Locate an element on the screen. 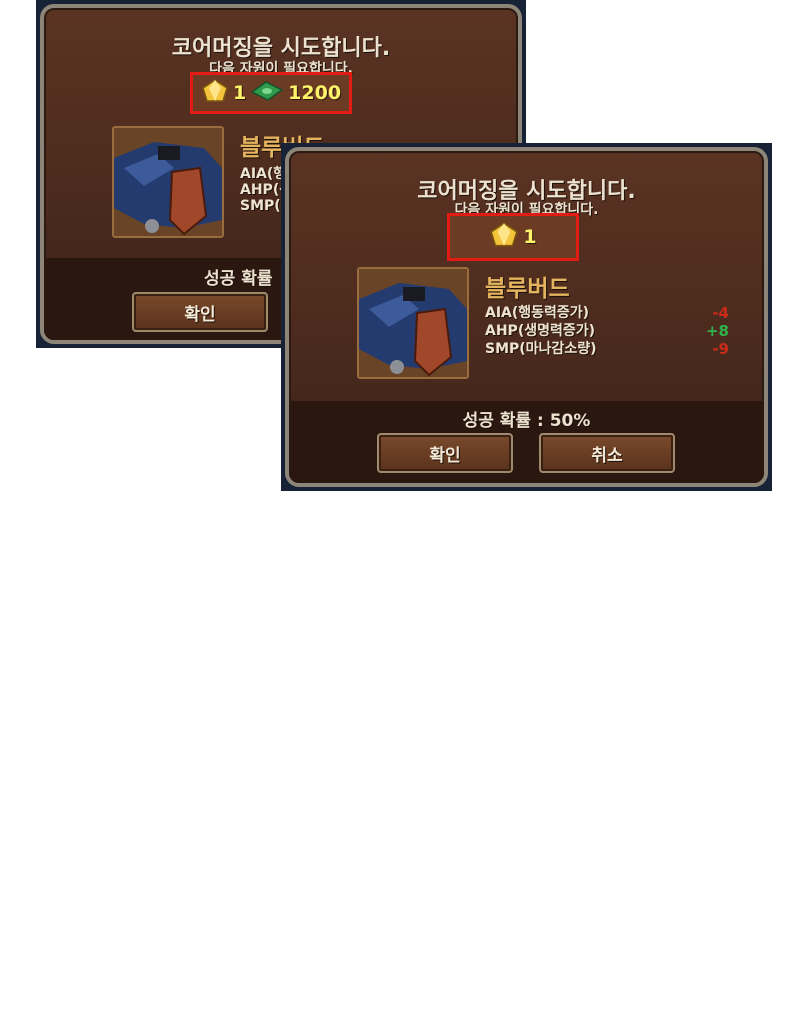  stat-aia-value: -4 is located at coordinates (720, 313).